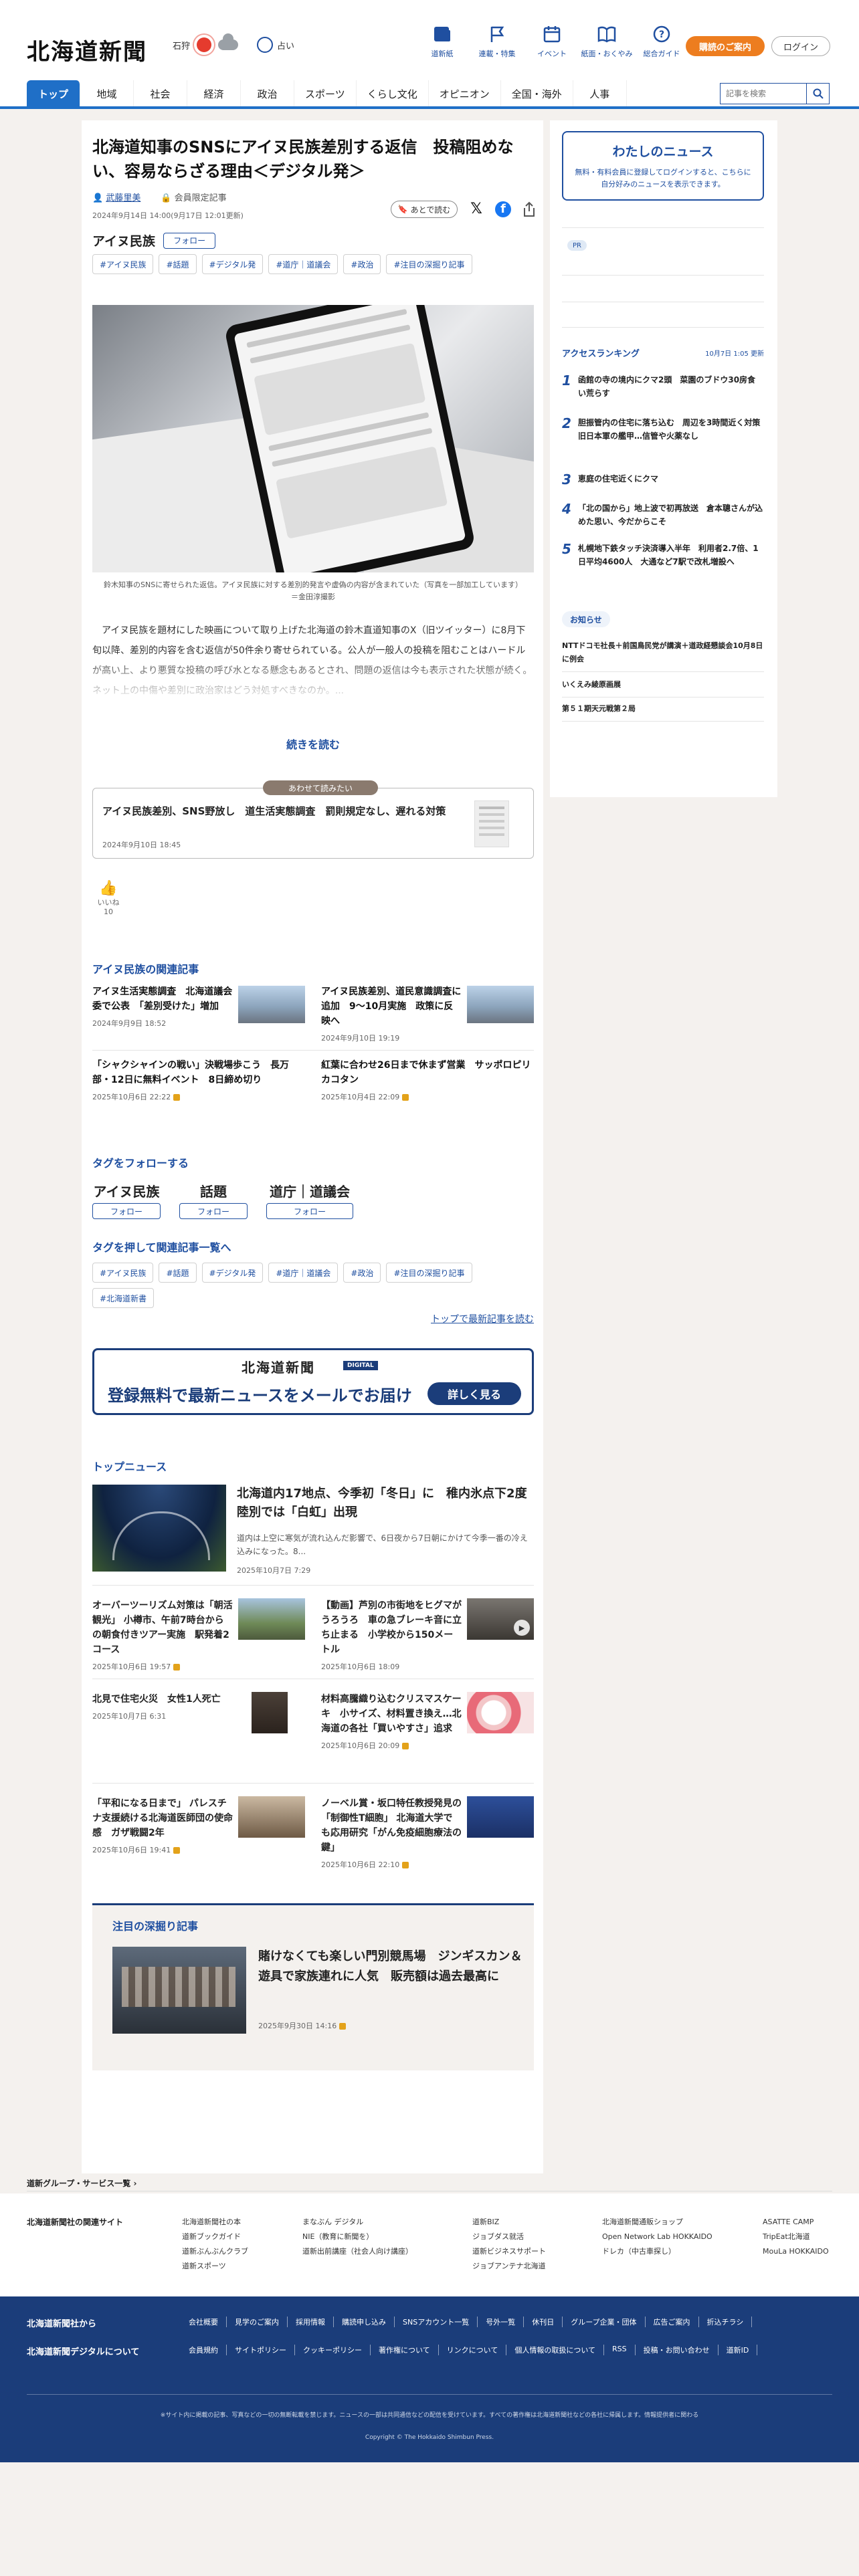  Describe the element at coordinates (159, 1528) in the screenshot. I see `top-news-hero-image` at that location.